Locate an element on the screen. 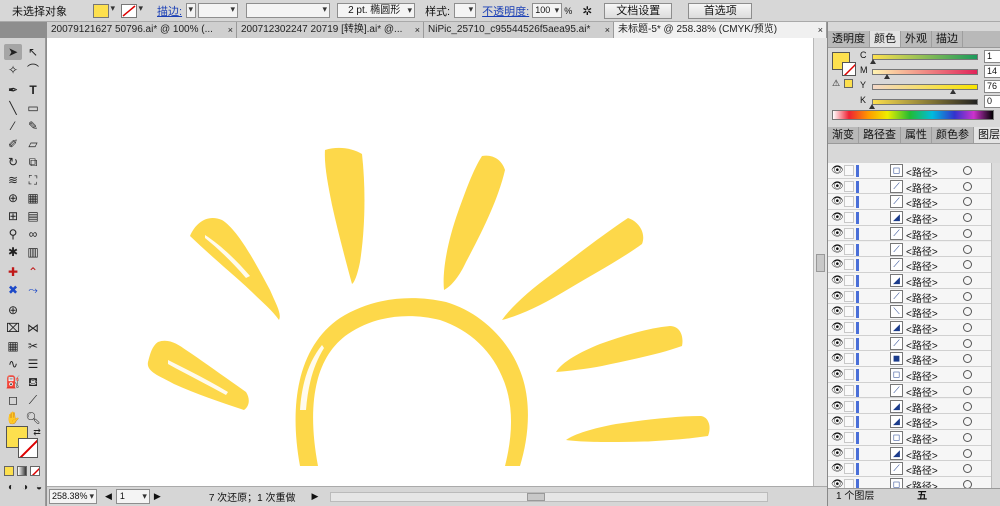 The image size is (1000, 506). fill-dropdown-arrow is located at coordinates (113, 10).